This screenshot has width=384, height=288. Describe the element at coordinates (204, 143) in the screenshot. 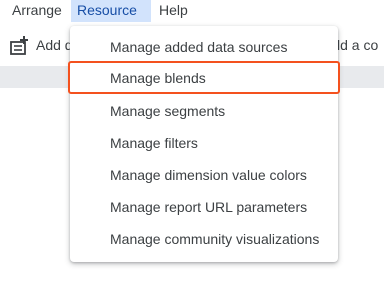

I see `menu-item-manage-filters: Manage filters` at that location.